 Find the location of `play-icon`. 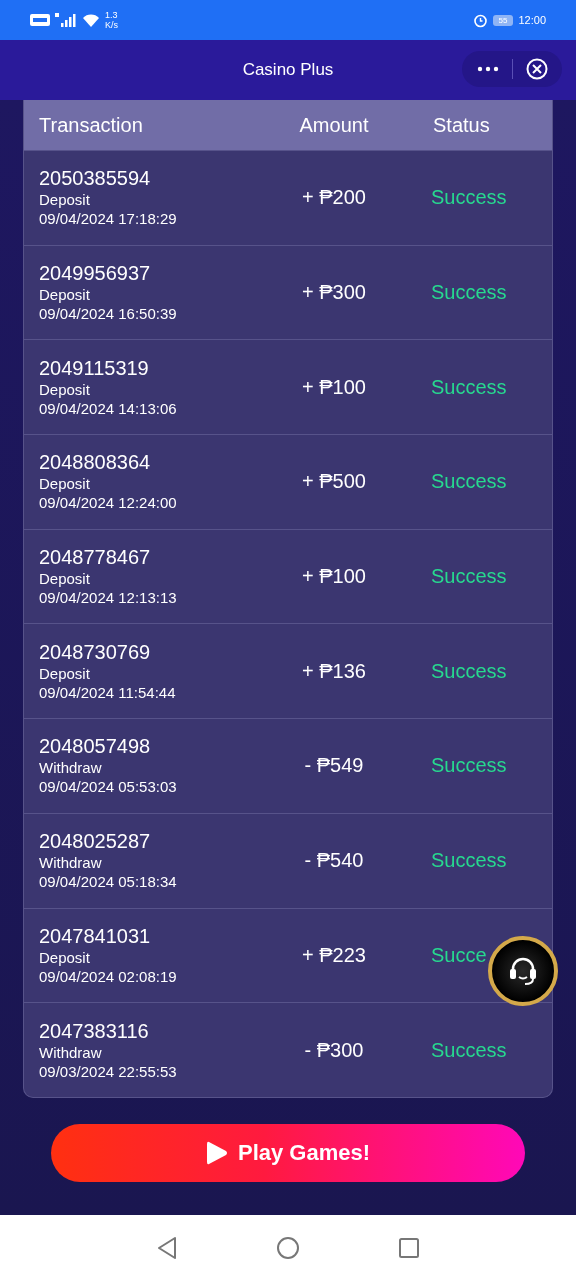

play-icon is located at coordinates (216, 1152).